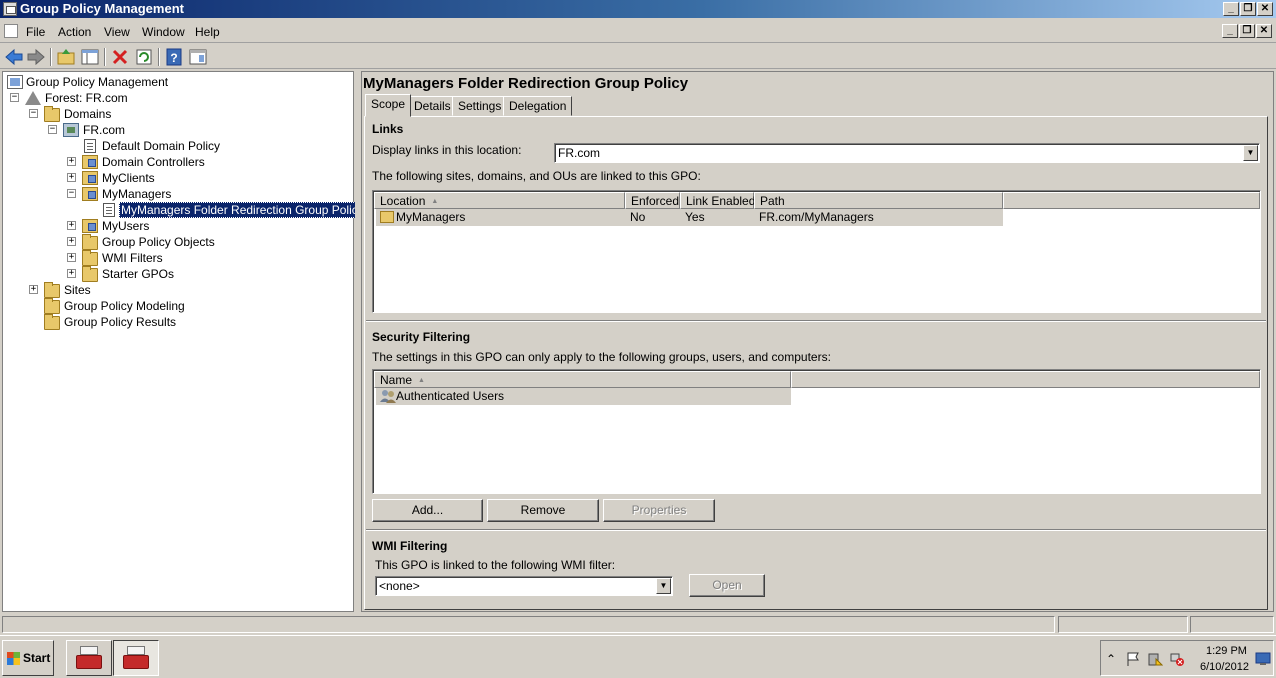  Describe the element at coordinates (71, 161) in the screenshot. I see `expand-domain-controllers: +` at that location.